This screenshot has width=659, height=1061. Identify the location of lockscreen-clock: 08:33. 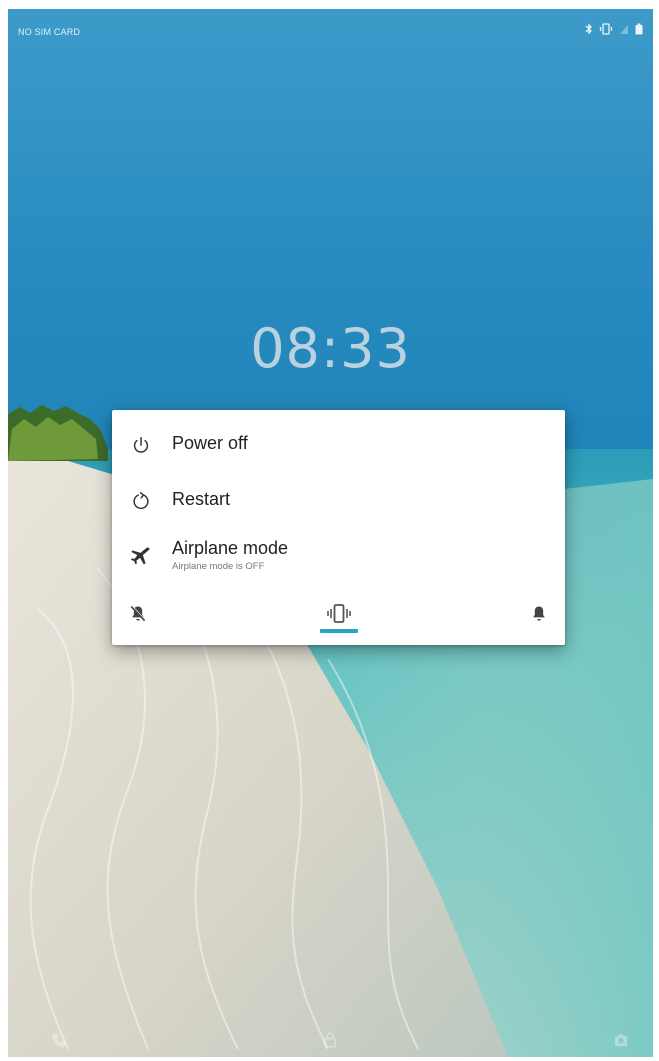
(330, 348).